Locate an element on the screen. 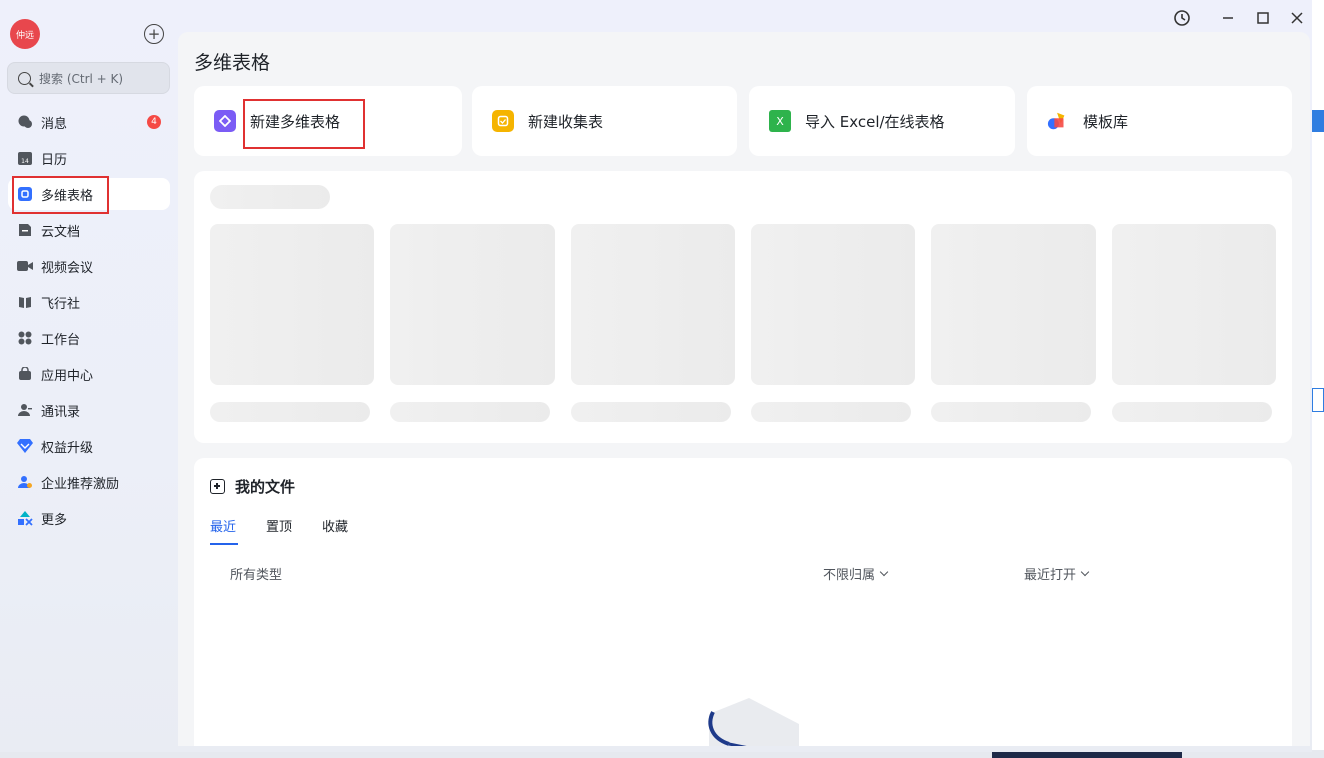 This screenshot has height=758, width=1324. template-icon is located at coordinates (1058, 121).